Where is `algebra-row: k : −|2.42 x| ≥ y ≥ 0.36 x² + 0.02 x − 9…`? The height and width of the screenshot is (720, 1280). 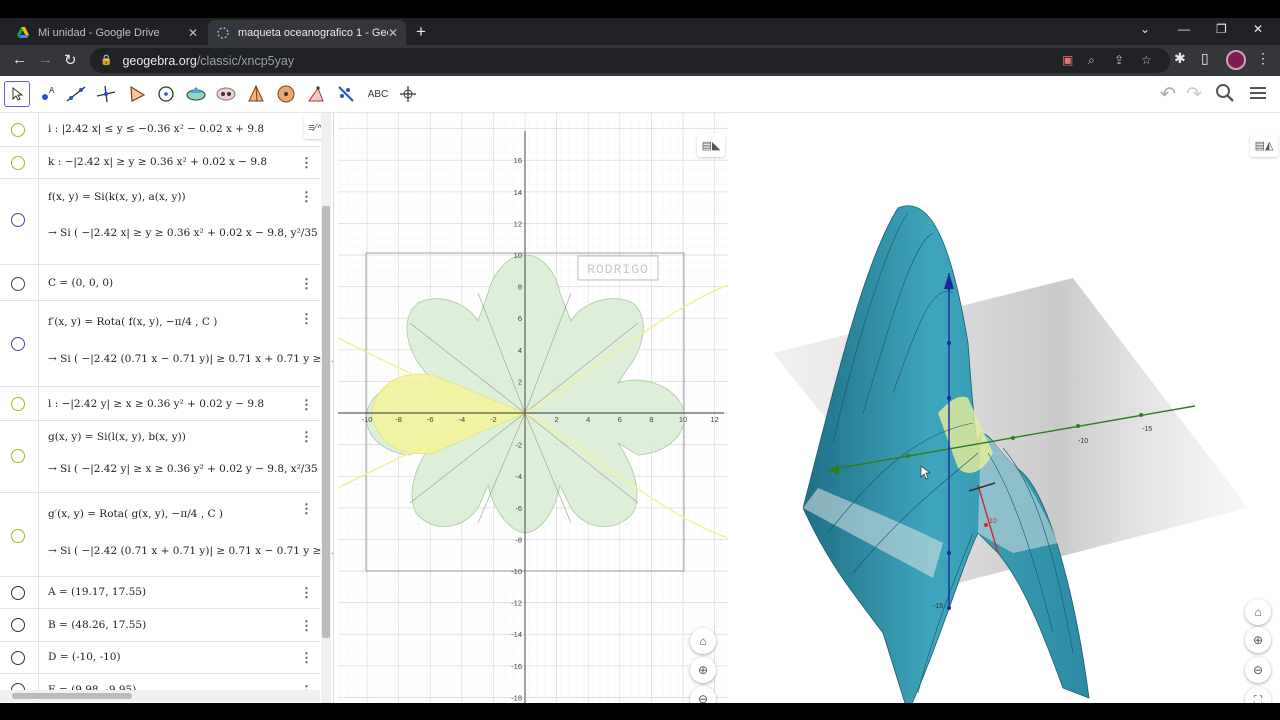 algebra-row: k : −|2.42 x| ≥ y ≥ 0.36 x² + 0.02 x − 9… is located at coordinates (160, 163).